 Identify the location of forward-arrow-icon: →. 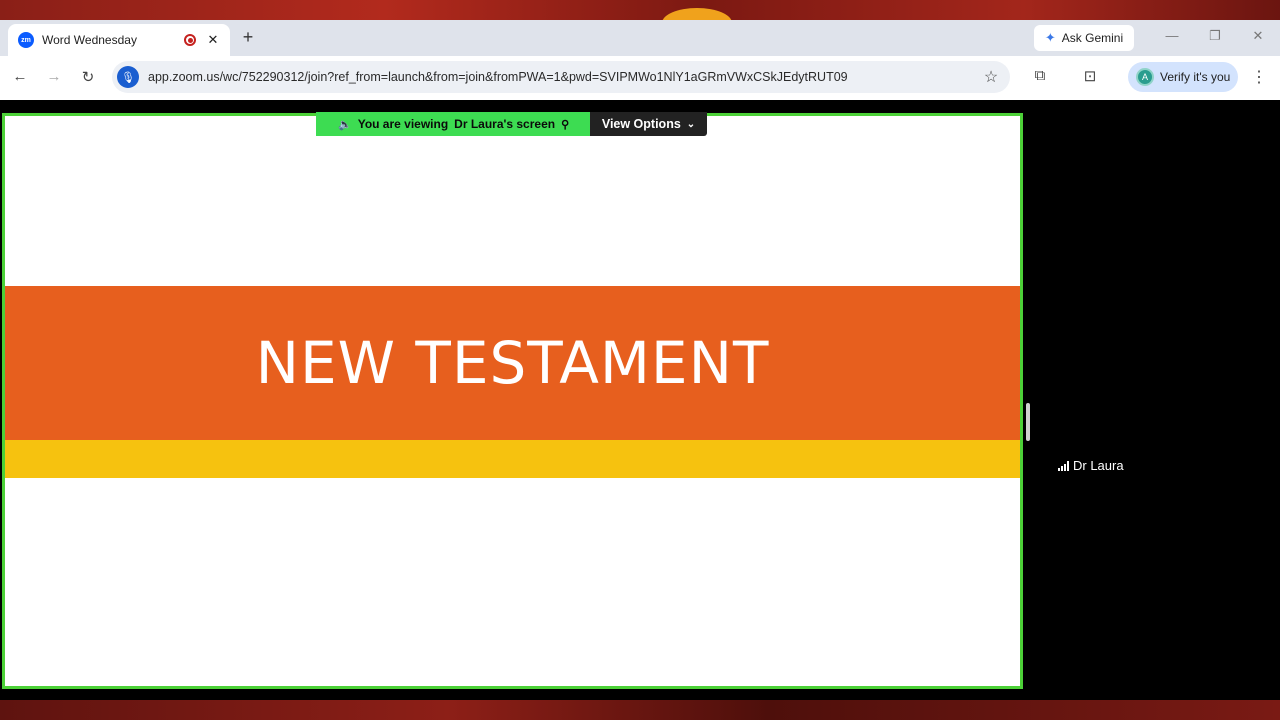
(54, 76).